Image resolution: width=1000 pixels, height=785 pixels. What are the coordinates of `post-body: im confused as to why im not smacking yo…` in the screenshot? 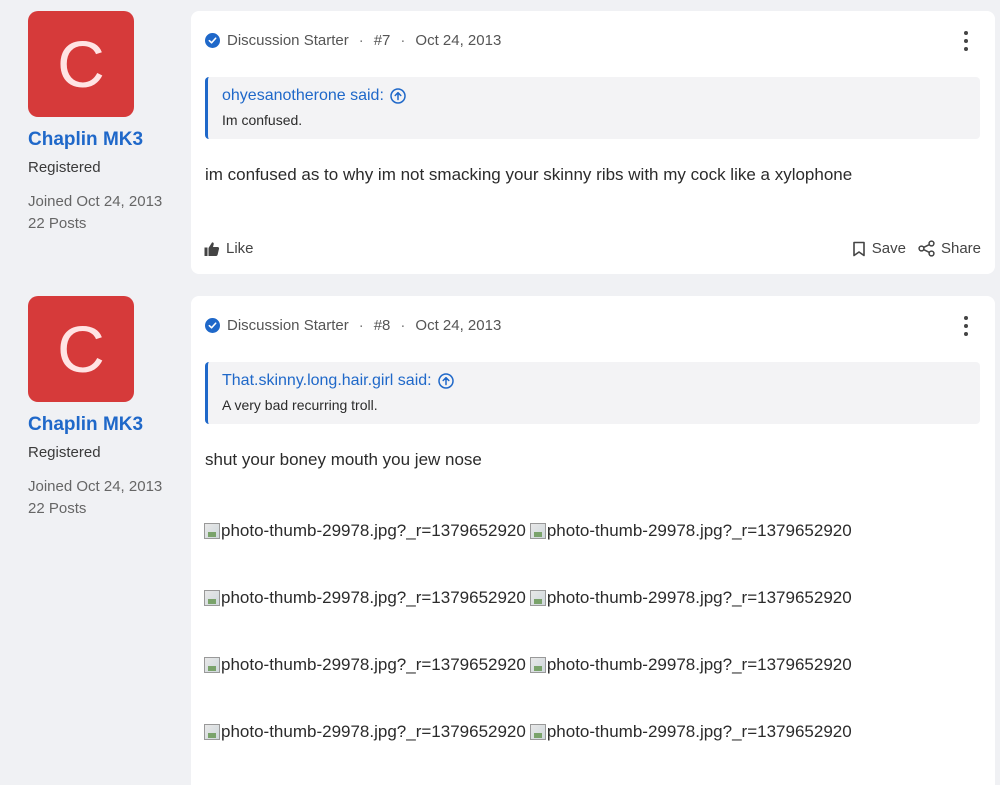 It's located at (529, 174).